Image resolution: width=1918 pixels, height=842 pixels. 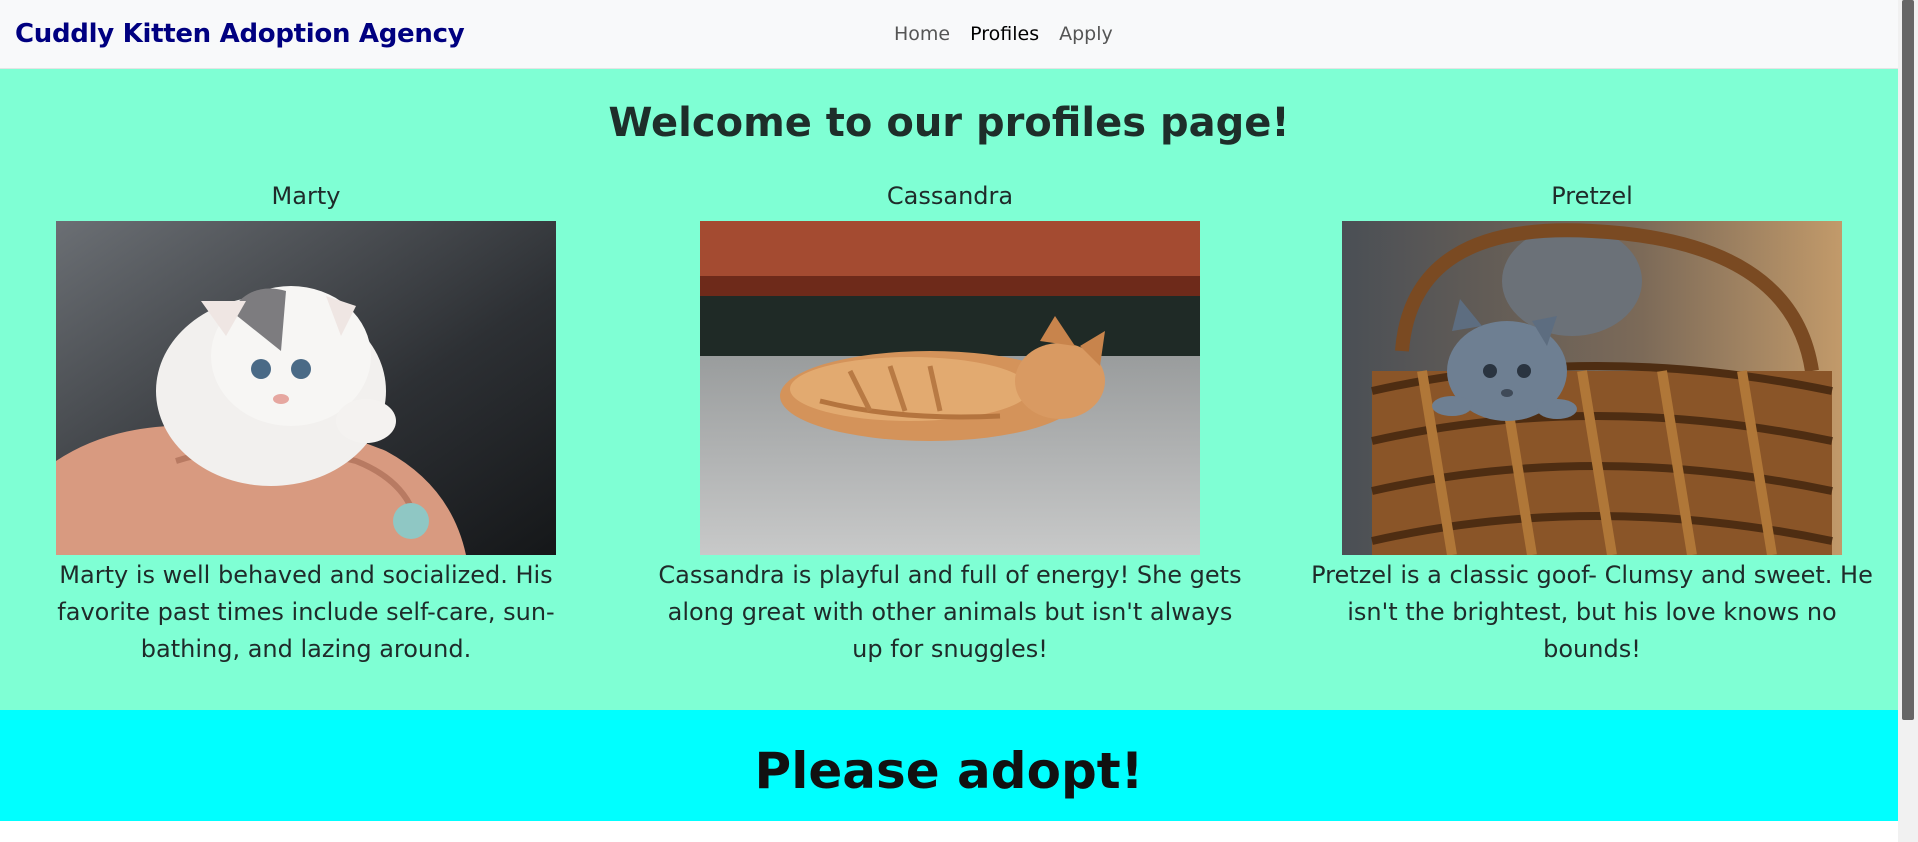 What do you see at coordinates (306, 388) in the screenshot?
I see `kitten-on-hand-photo` at bounding box center [306, 388].